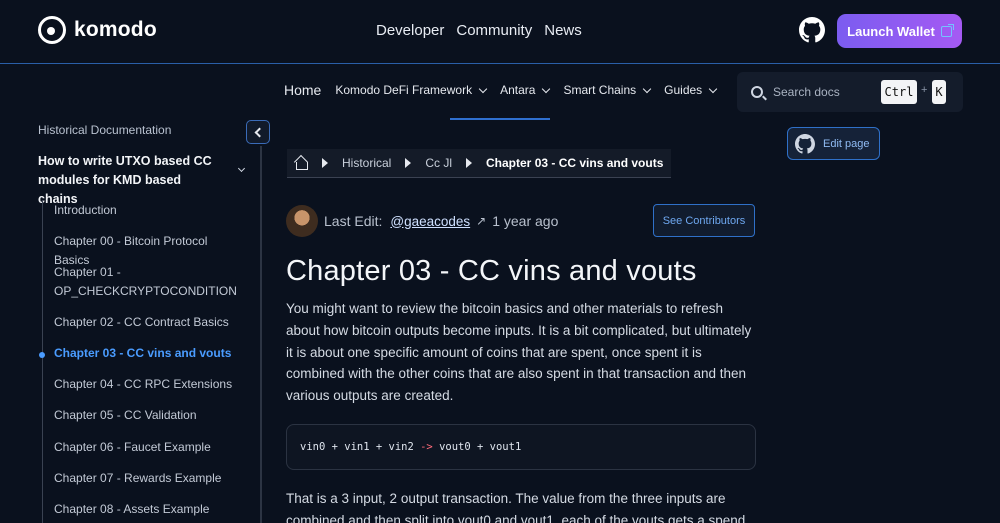  Describe the element at coordinates (404, 90) in the screenshot. I see `subnav-label: Komodo DeFi Framework` at that location.